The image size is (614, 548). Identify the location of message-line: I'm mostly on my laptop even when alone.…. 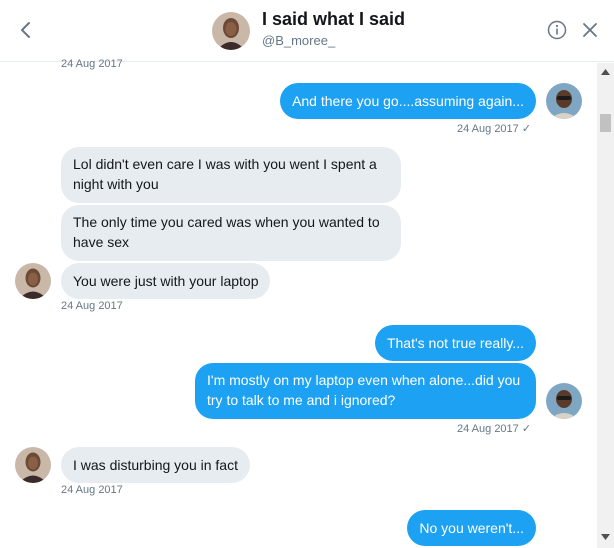
(364, 380).